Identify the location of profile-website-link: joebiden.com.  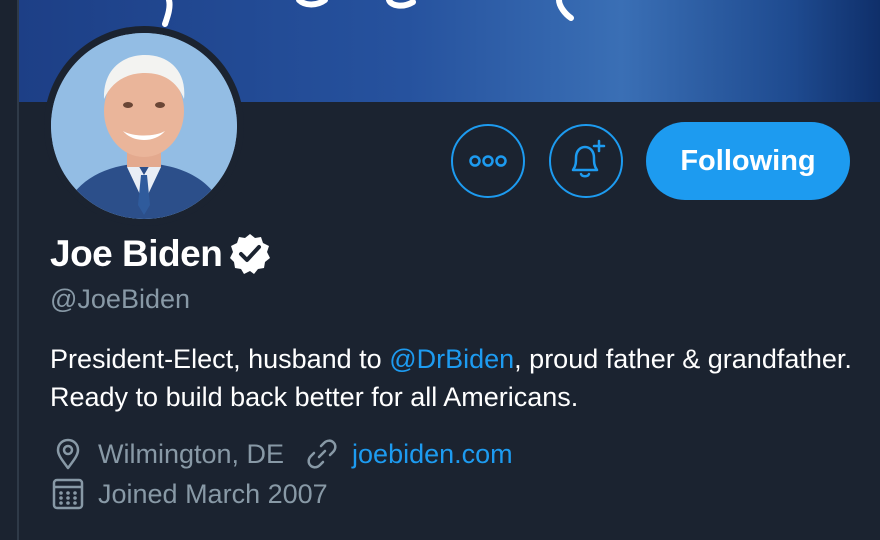
(432, 454).